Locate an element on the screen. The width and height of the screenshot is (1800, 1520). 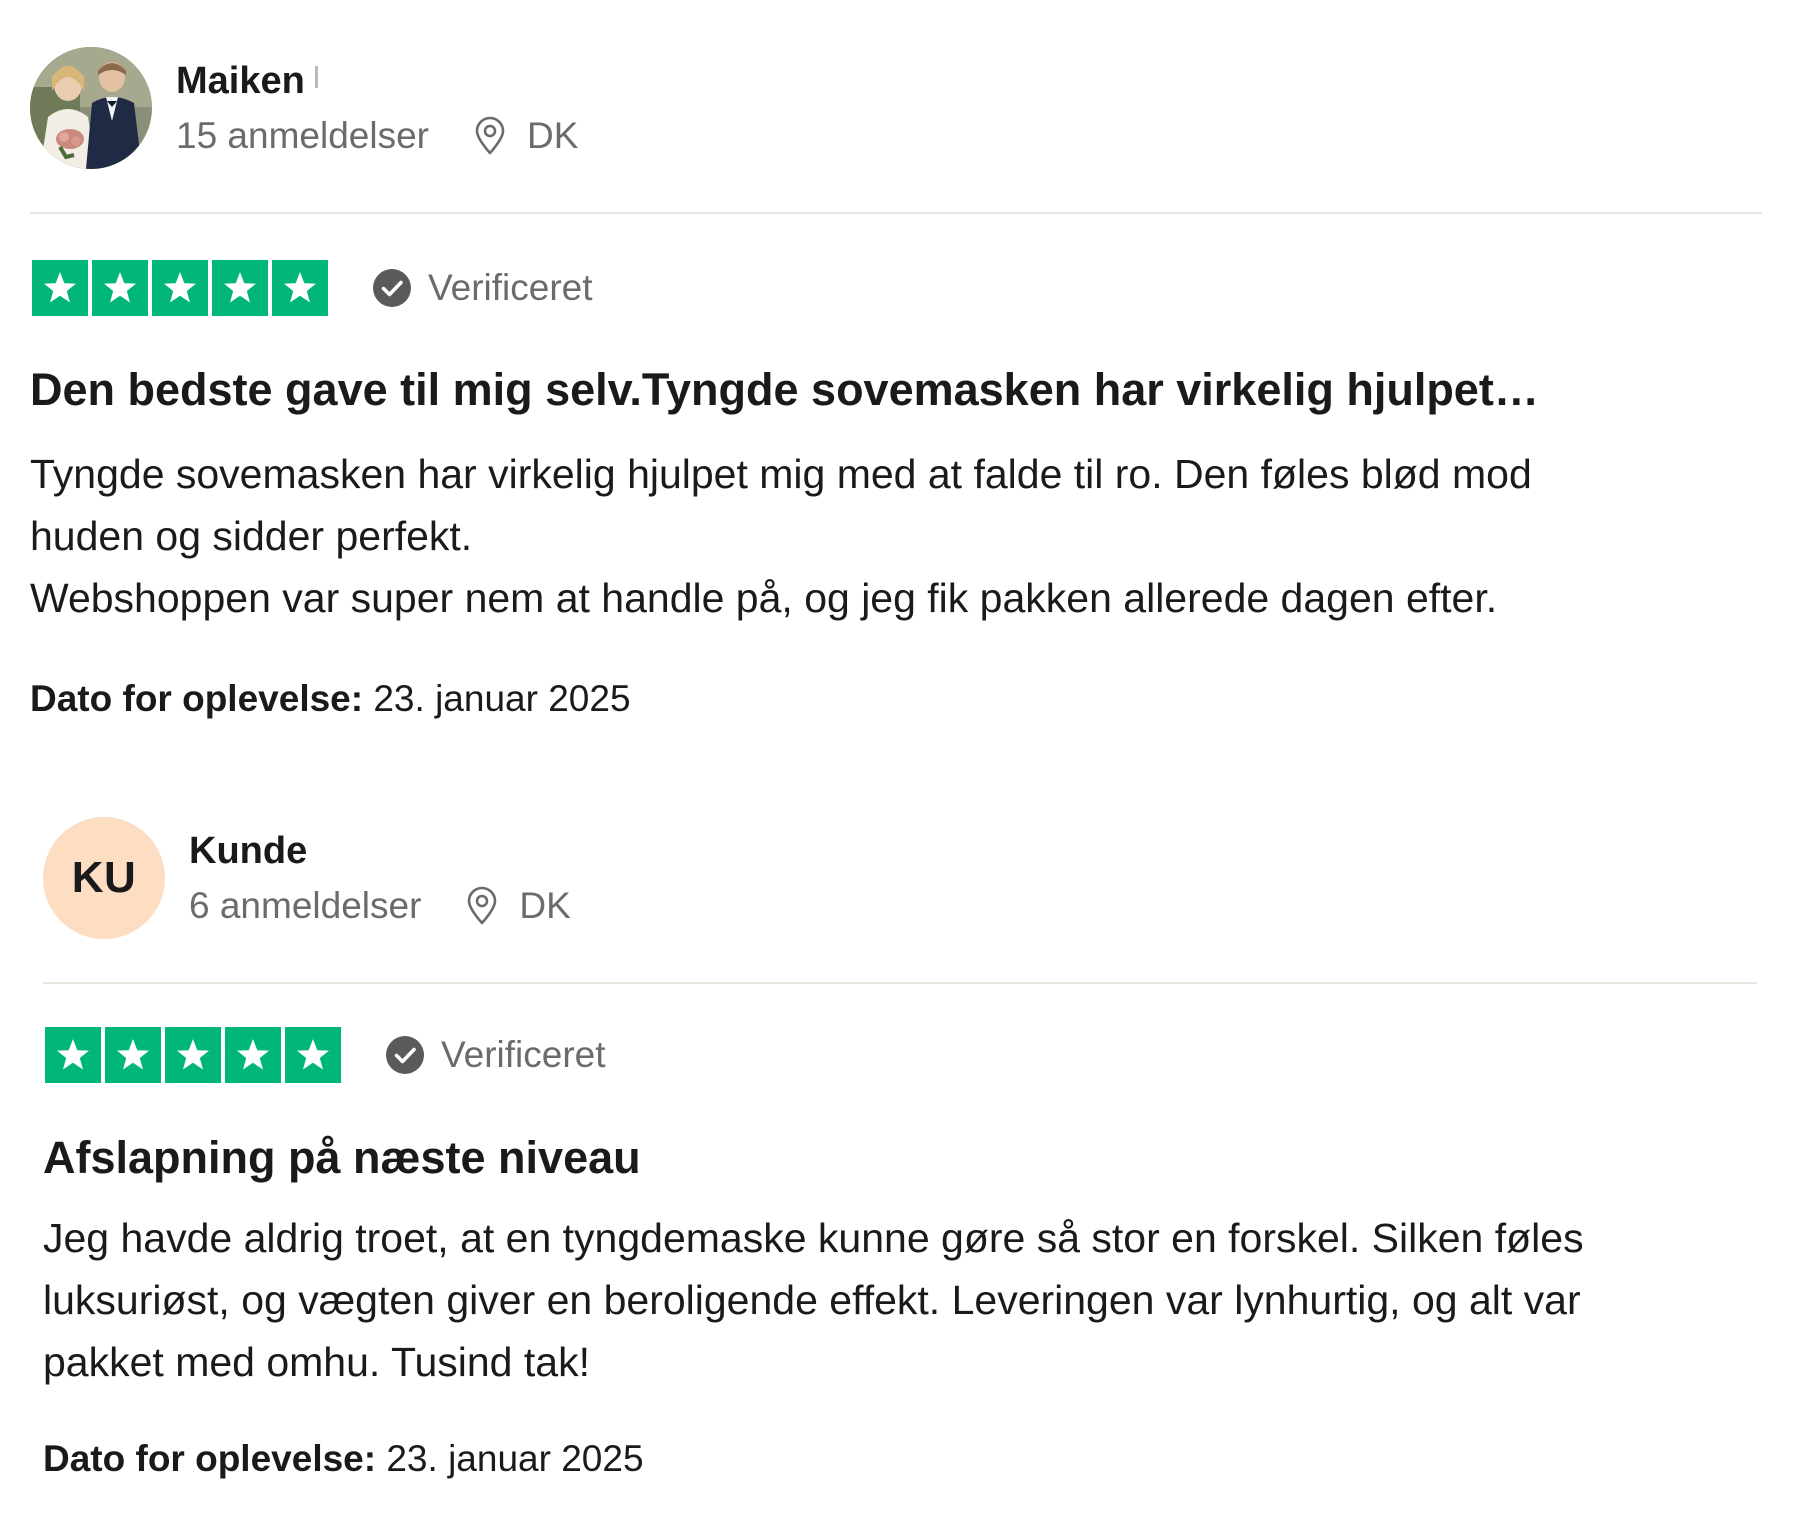
reviewer-meta: 6 anmeldelser DK is located at coordinates (380, 906).